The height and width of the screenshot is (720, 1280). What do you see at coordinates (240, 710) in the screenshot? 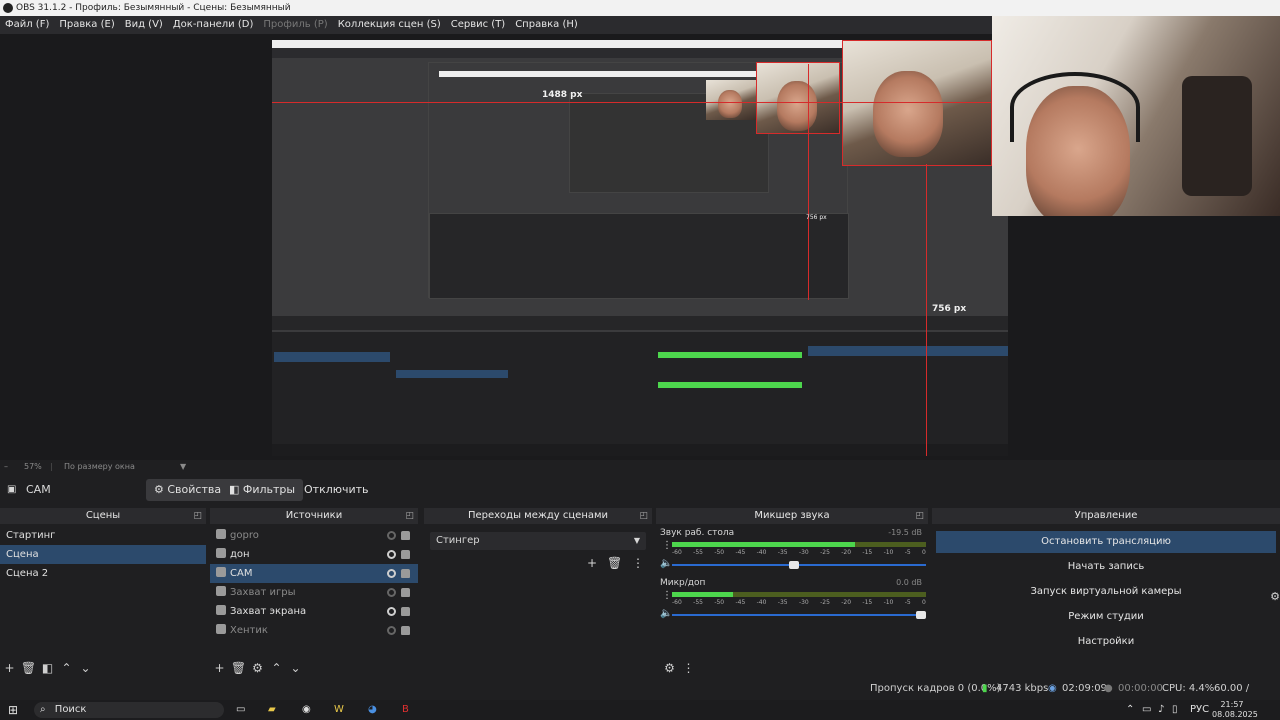
I see `task-view-icon: ▭` at bounding box center [240, 710].